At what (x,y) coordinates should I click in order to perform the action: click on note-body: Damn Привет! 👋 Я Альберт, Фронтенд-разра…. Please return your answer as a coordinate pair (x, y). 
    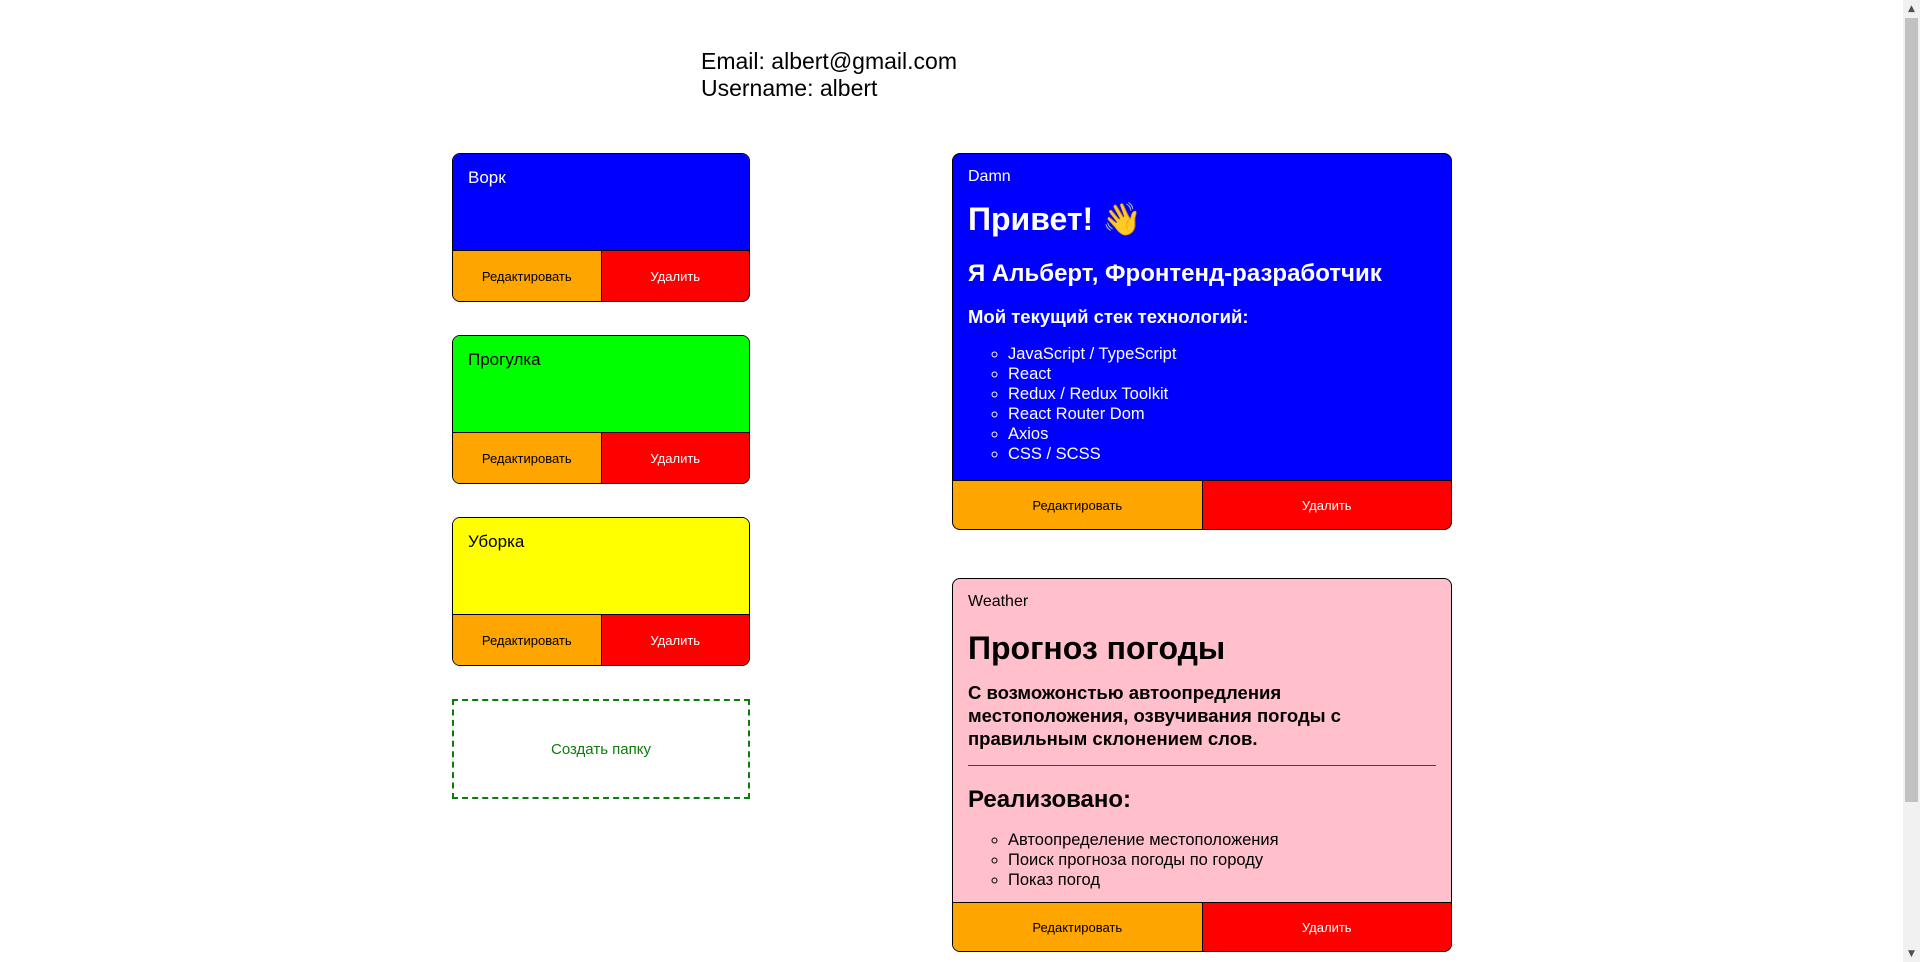
    Looking at the image, I should click on (1202, 309).